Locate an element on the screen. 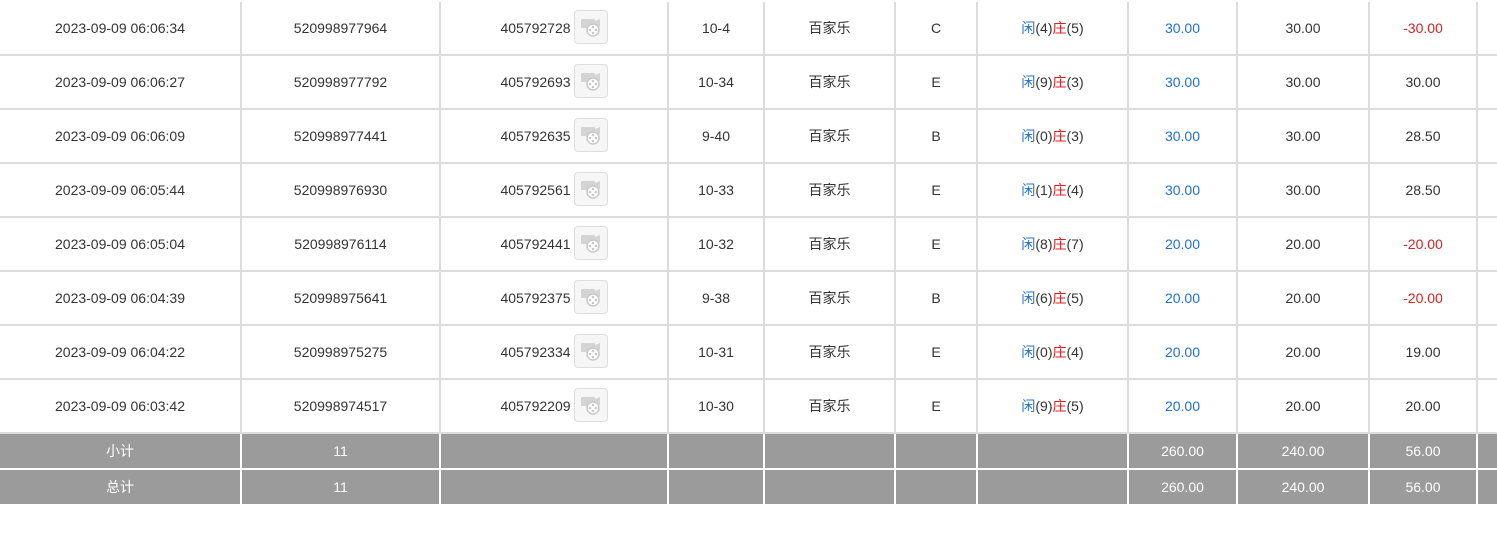 The width and height of the screenshot is (1497, 550). win-loss-amount: -30.00 is located at coordinates (1423, 29).